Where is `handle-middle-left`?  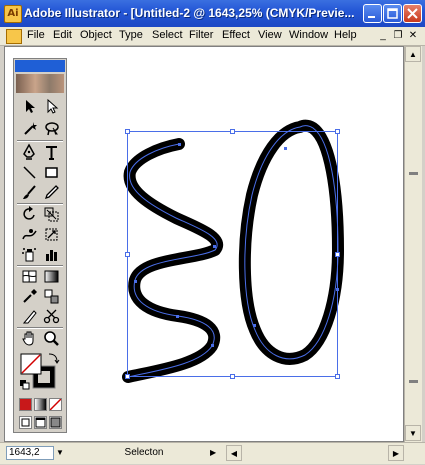 handle-middle-left is located at coordinates (127, 254).